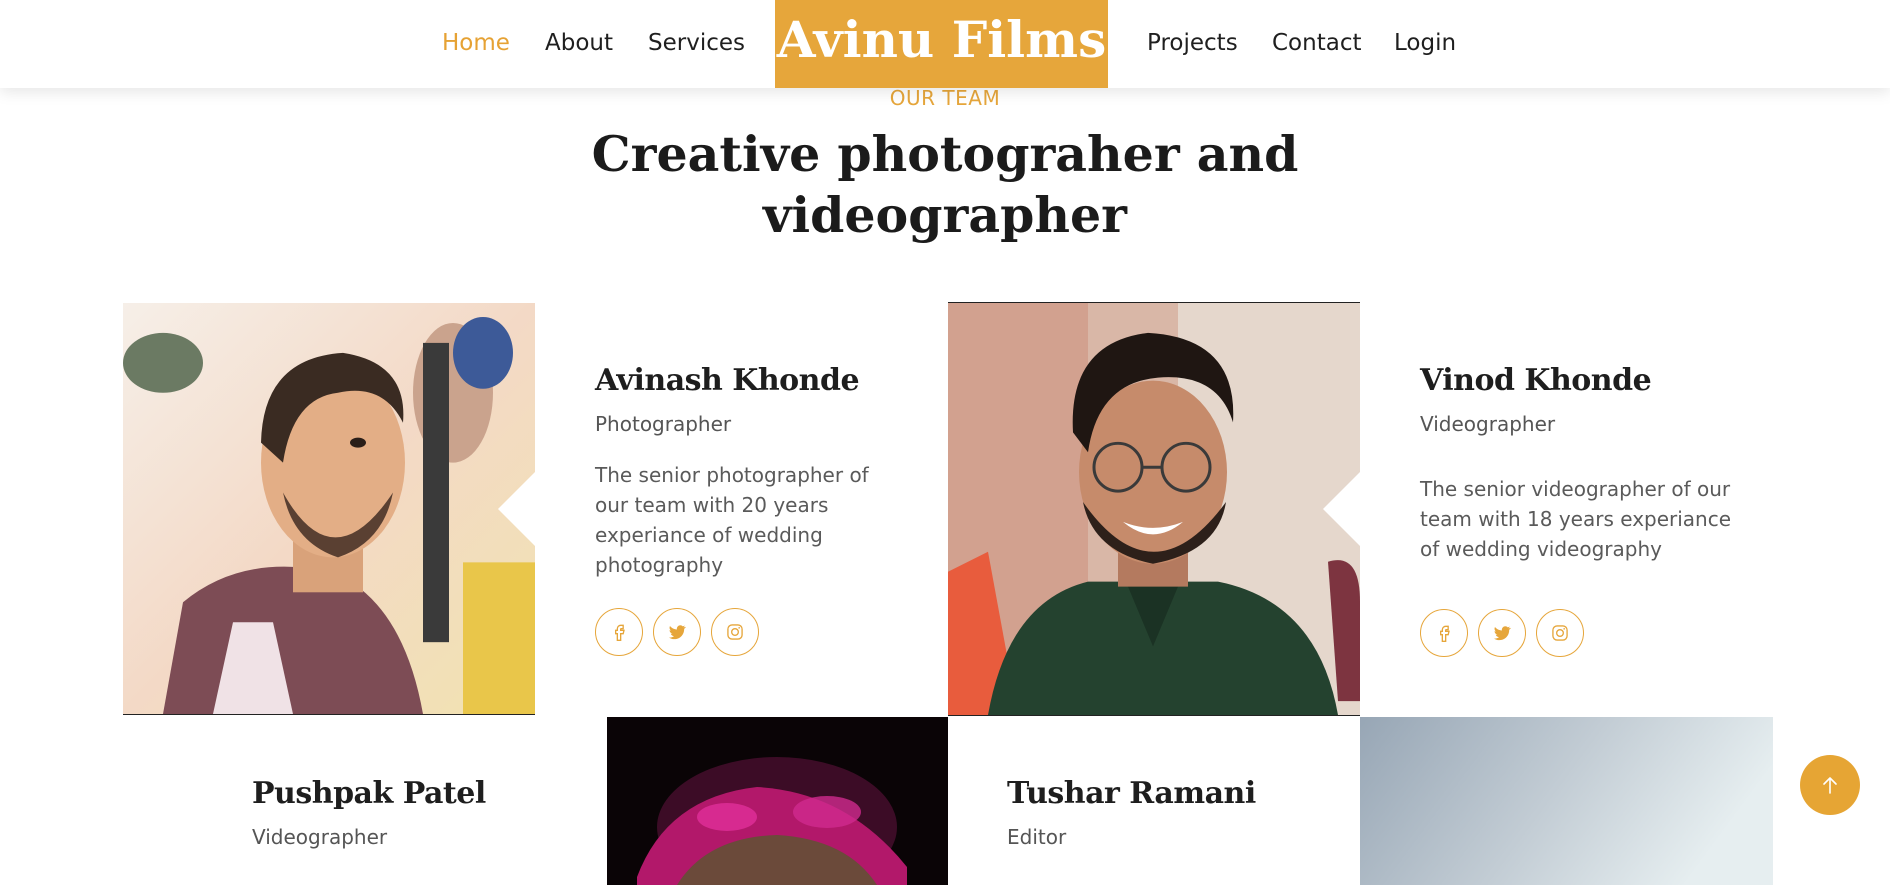 This screenshot has width=1890, height=885. Describe the element at coordinates (945, 154) in the screenshot. I see `section-title-line1: Creative photograher and` at that location.